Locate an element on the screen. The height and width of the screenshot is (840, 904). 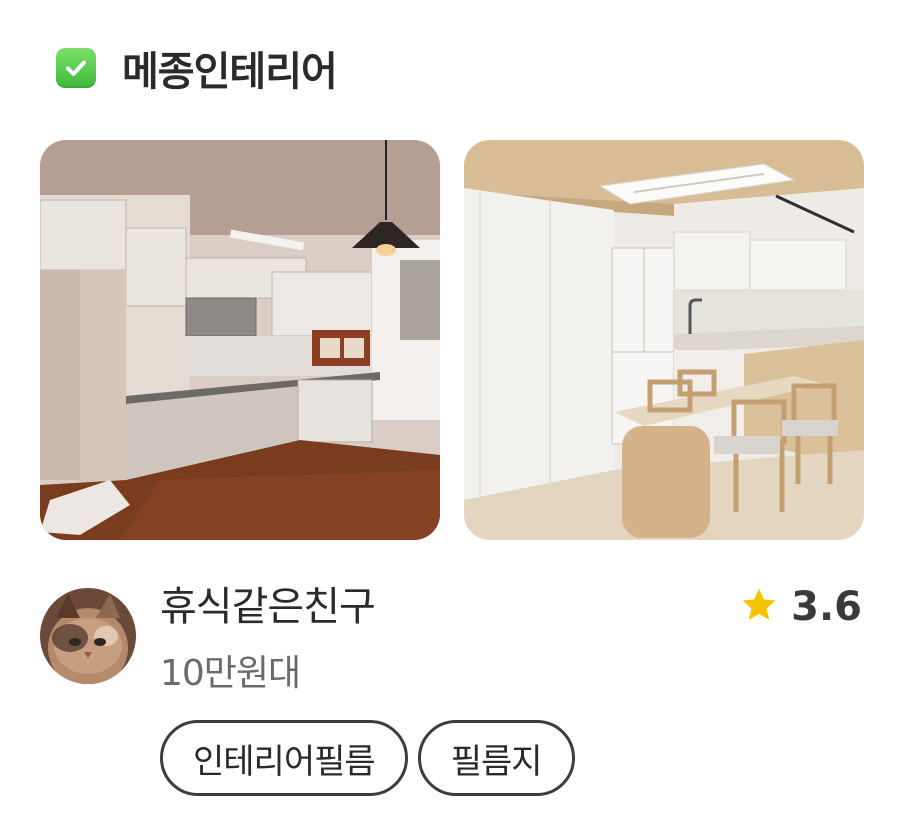
rating: 3.6 is located at coordinates (800, 607).